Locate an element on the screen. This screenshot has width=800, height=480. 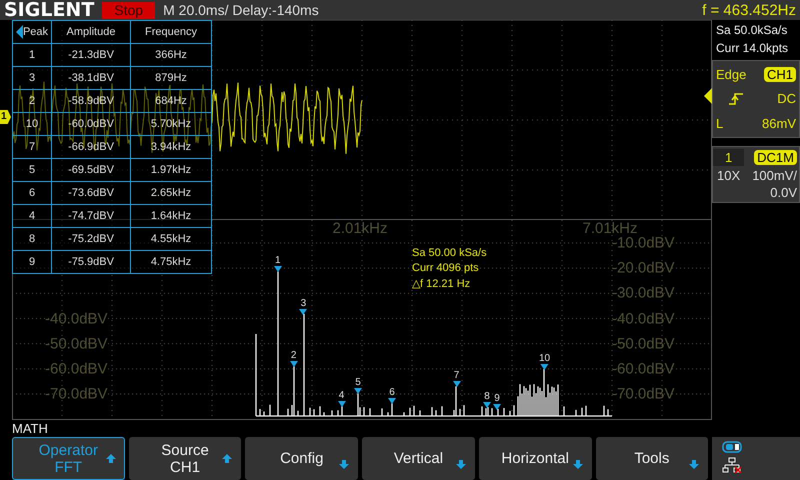
table-cell: 1.64kHz is located at coordinates (171, 216).